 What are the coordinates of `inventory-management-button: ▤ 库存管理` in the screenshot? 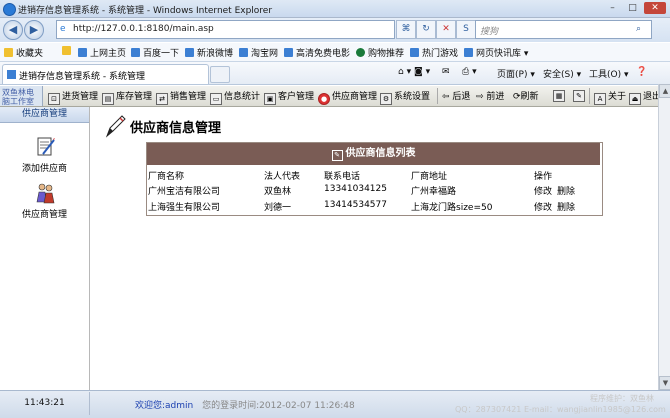 It's located at (127, 97).